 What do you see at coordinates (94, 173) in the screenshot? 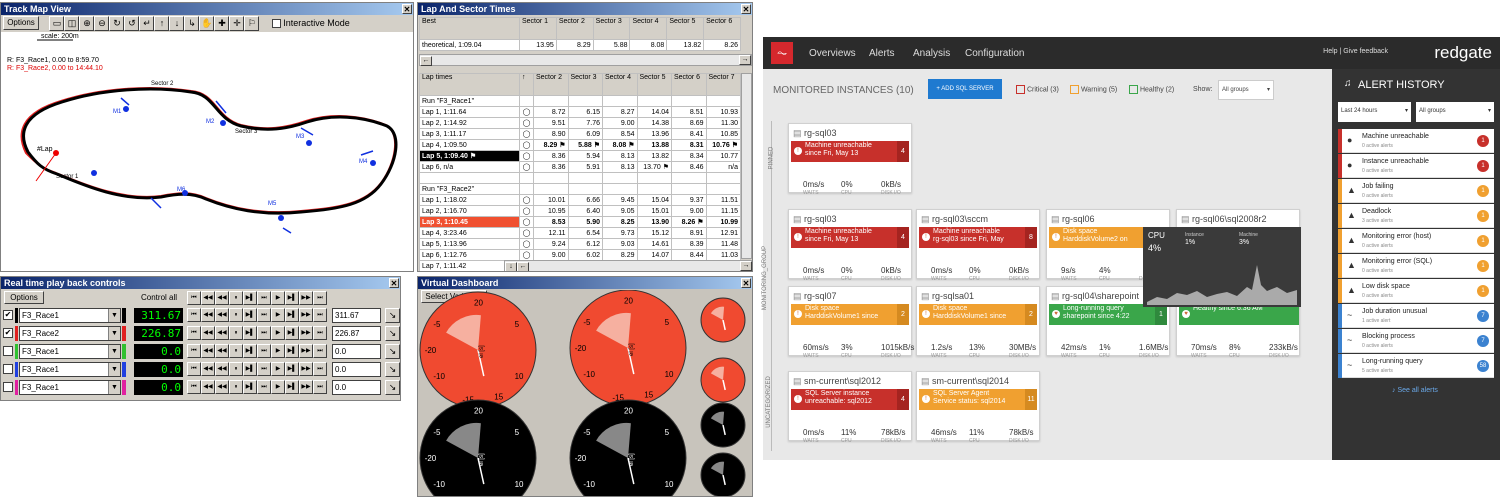
I see `marker-m7` at bounding box center [94, 173].